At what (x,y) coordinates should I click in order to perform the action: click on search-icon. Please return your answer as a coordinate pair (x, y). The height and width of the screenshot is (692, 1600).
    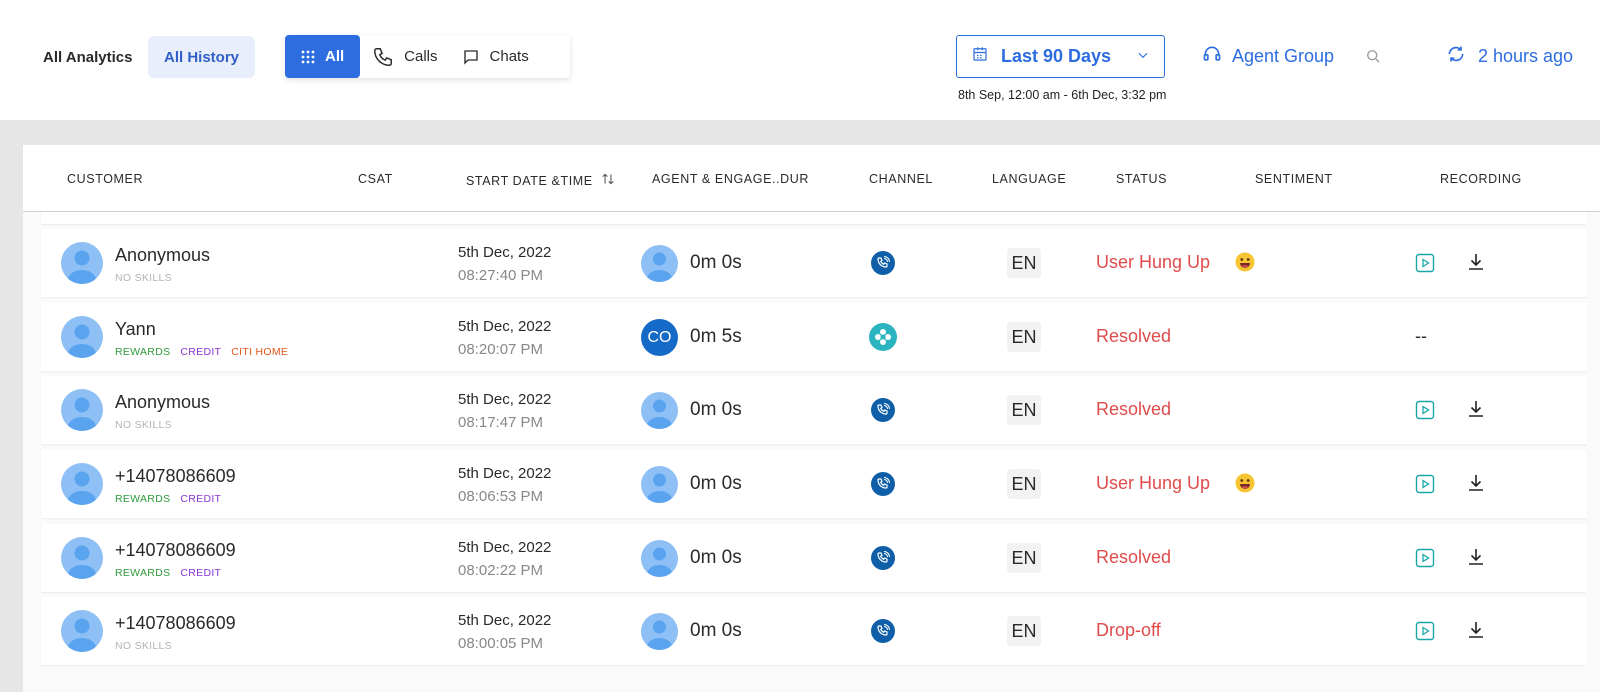
    Looking at the image, I should click on (1373, 58).